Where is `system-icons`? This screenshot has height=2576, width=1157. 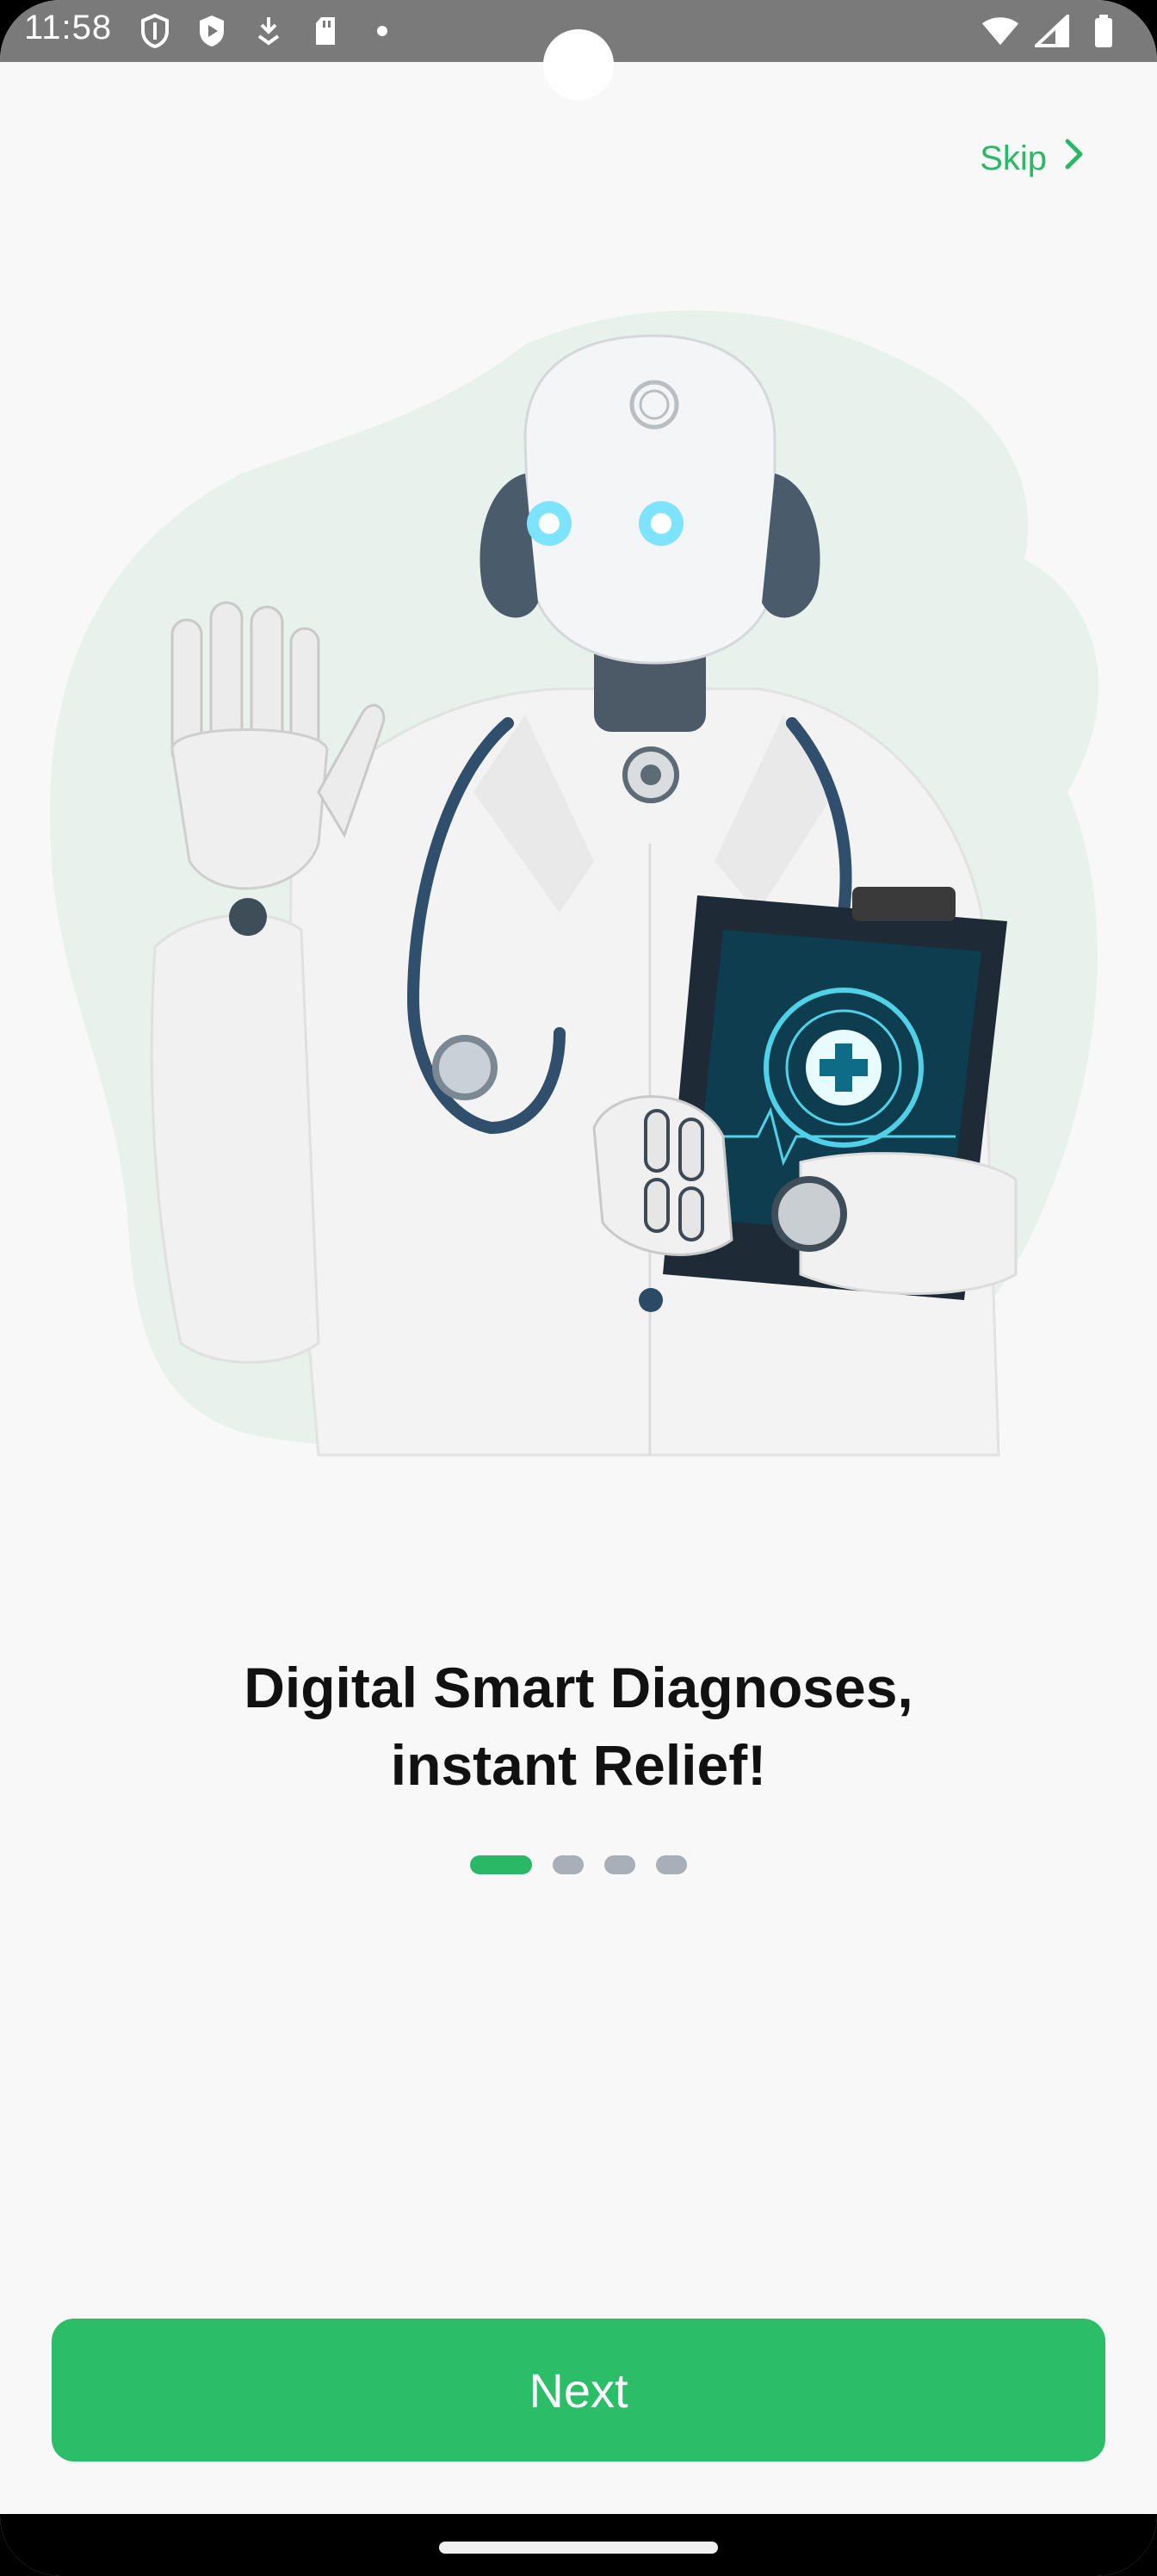 system-icons is located at coordinates (1052, 31).